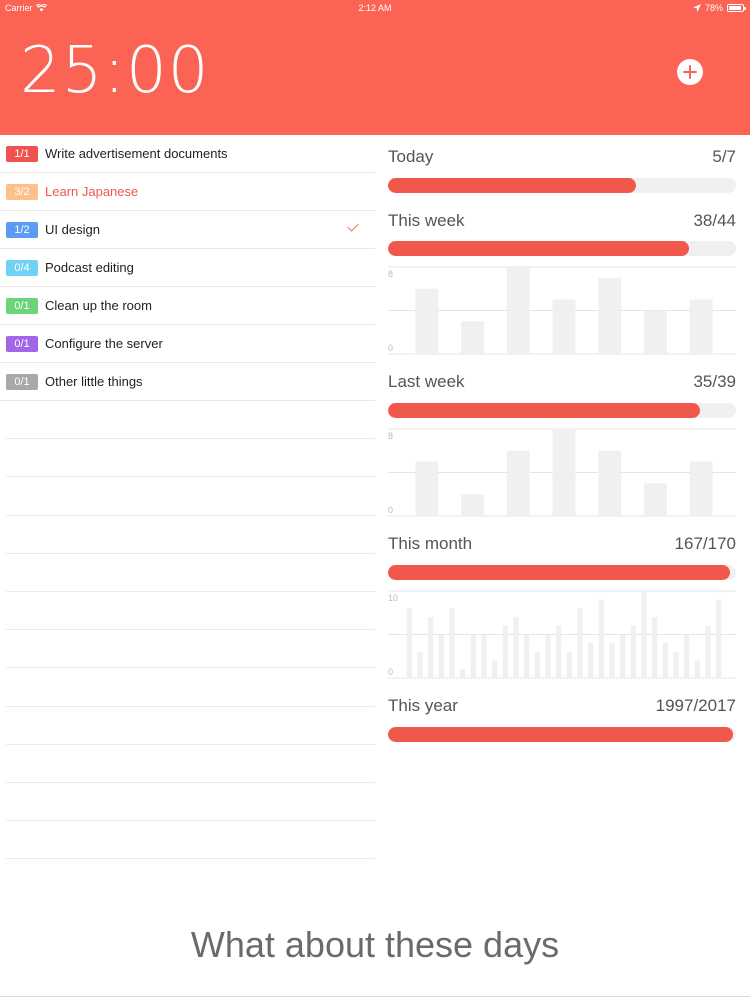 Image resolution: width=750 pixels, height=1000 pixels. Describe the element at coordinates (562, 634) in the screenshot. I see `month-bar-chart: 10 0` at that location.